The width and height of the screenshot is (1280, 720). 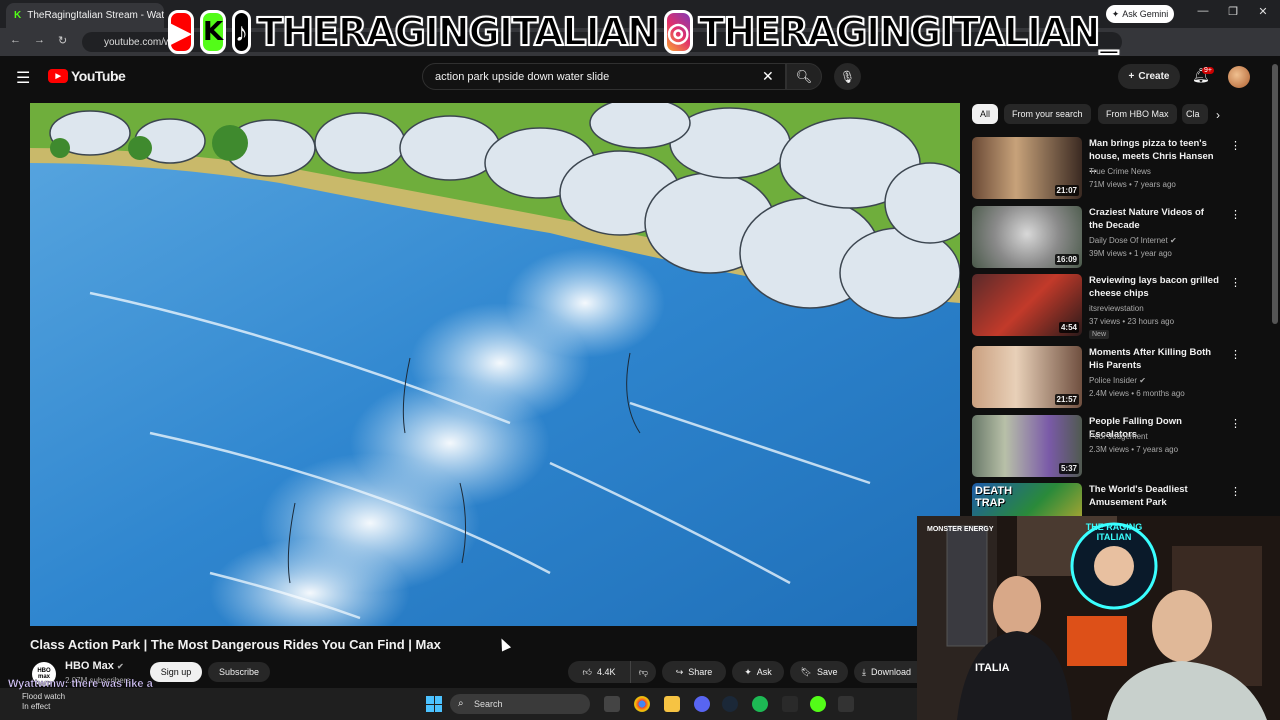 I want to click on minimize-button: —, so click(x=1203, y=13).